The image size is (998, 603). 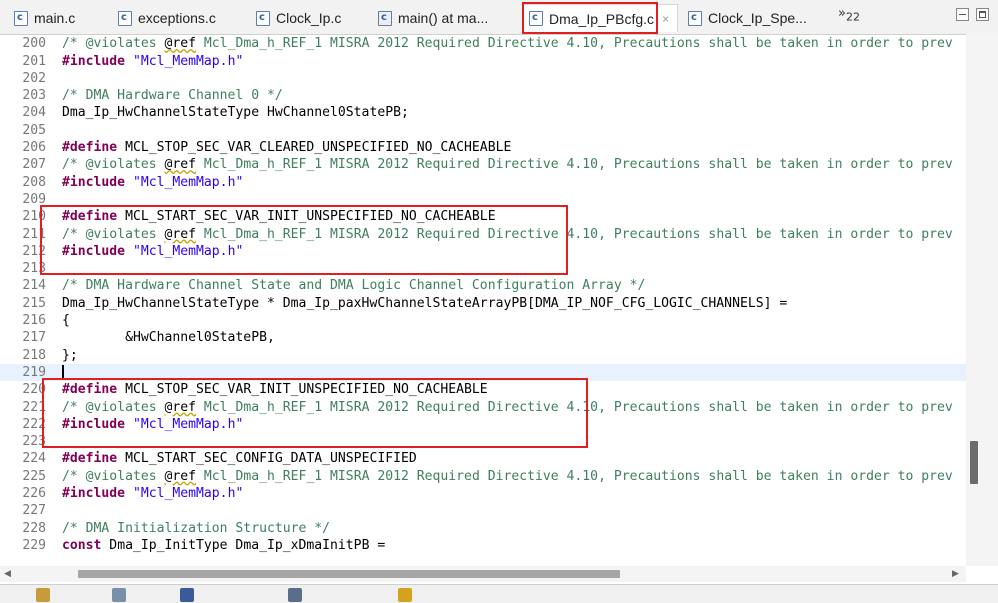 What do you see at coordinates (119, 595) in the screenshot?
I see `tasks-icon` at bounding box center [119, 595].